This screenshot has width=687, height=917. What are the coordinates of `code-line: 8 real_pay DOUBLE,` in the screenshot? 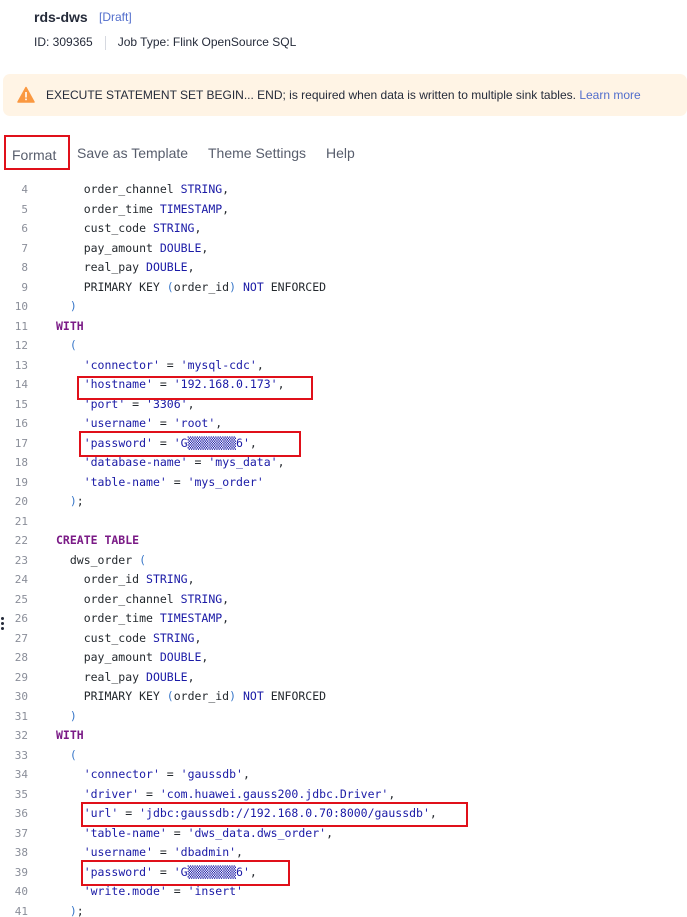 It's located at (343, 268).